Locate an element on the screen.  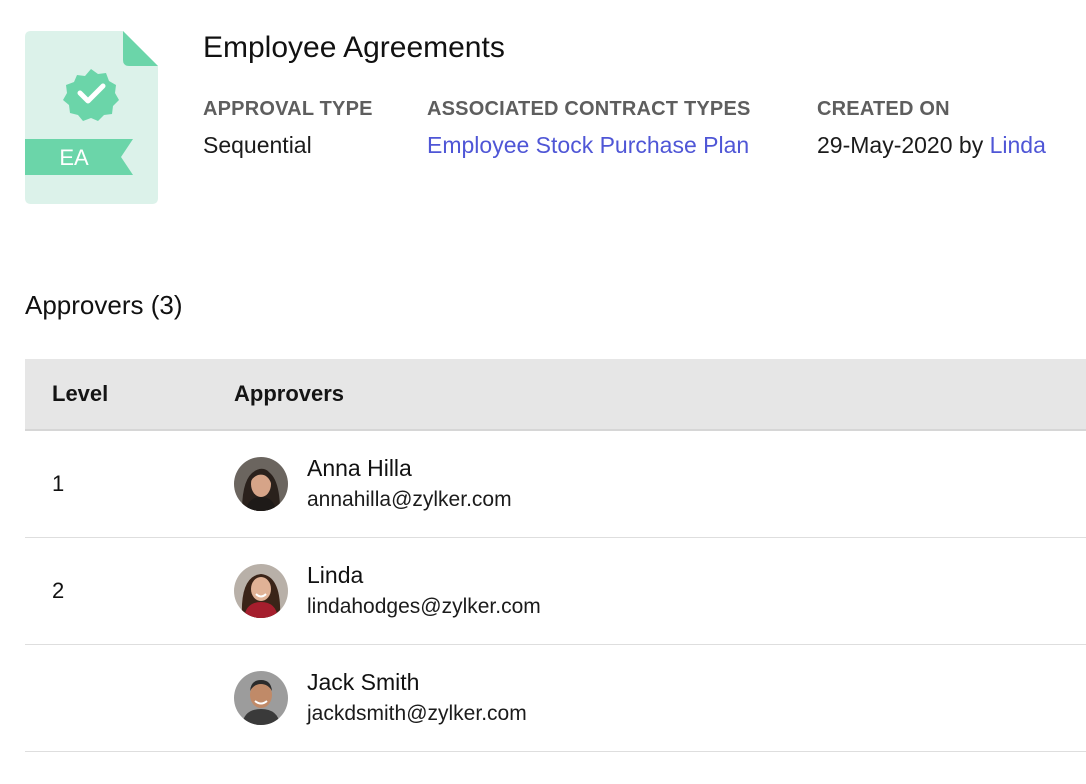
created-on-field: CREATED ON 29-May-2020 by Linda is located at coordinates (931, 128).